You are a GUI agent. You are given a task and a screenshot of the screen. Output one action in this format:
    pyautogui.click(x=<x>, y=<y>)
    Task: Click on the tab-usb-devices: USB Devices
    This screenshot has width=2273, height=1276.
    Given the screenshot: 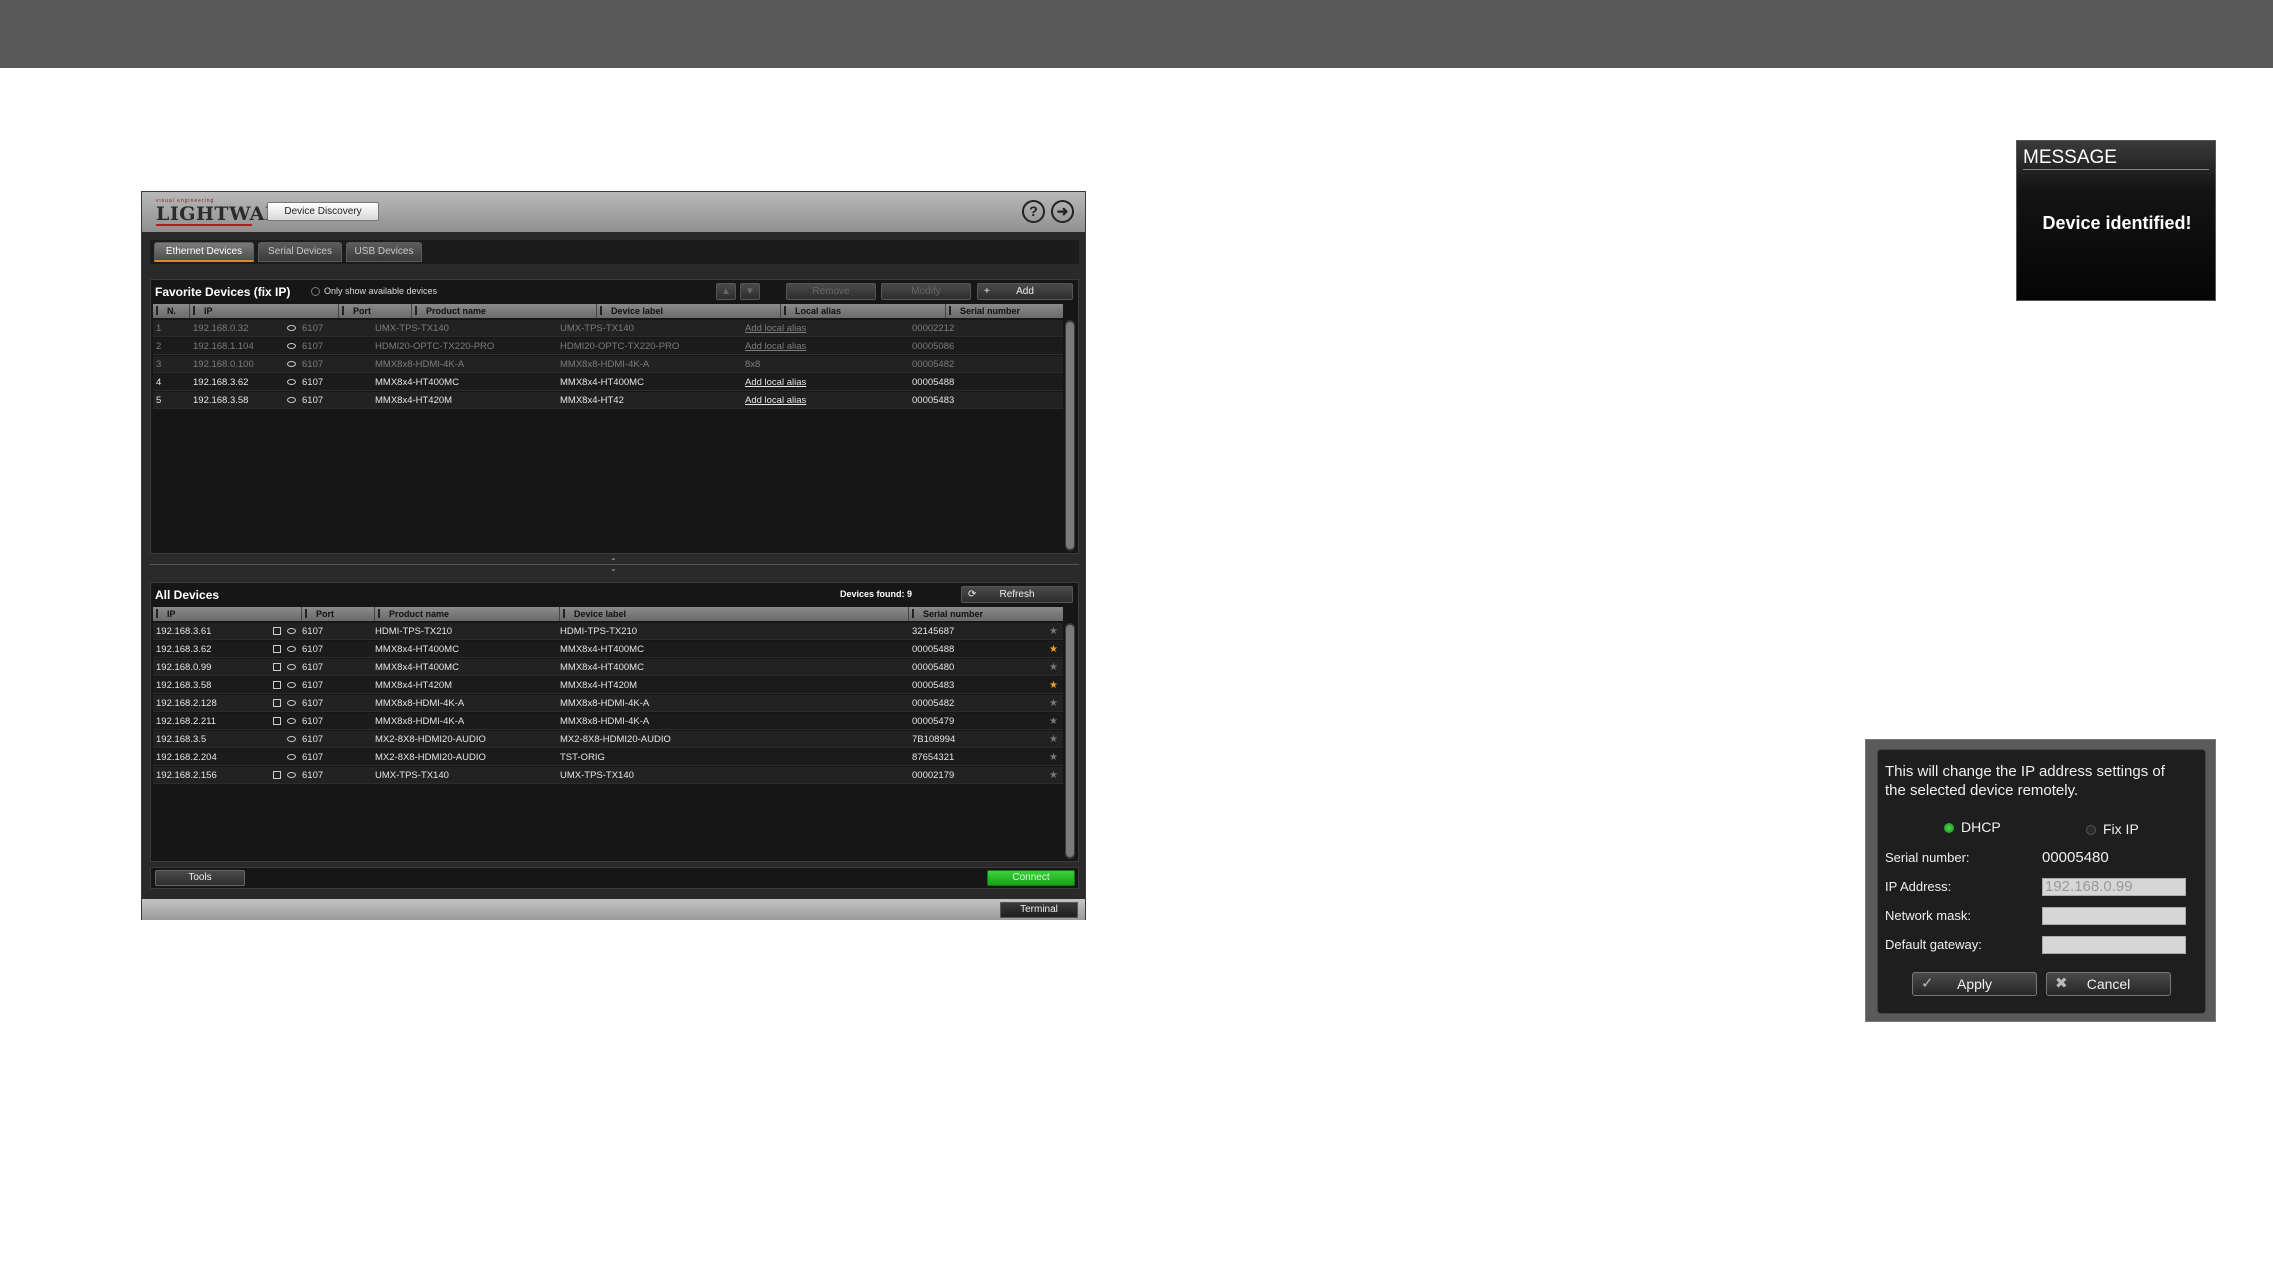 What is the action you would take?
    pyautogui.click(x=384, y=252)
    